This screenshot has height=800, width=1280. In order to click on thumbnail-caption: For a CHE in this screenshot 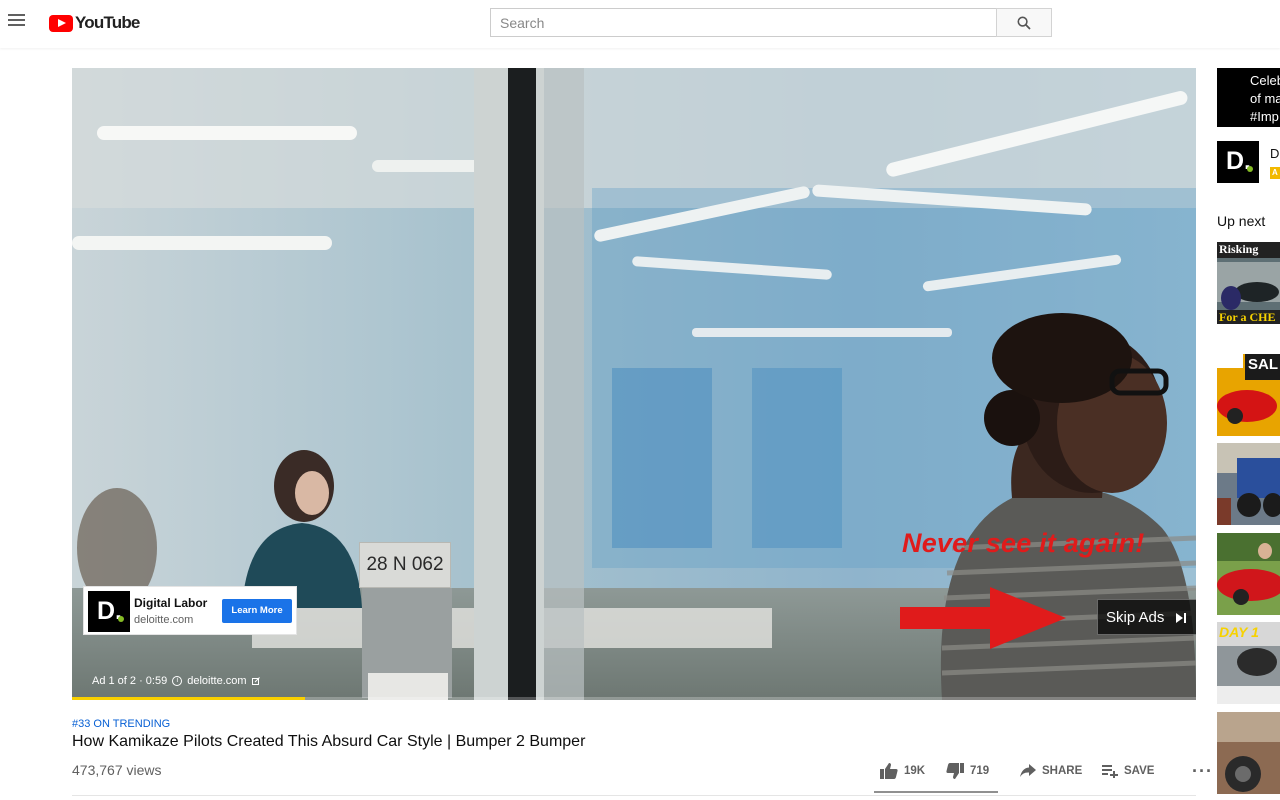, I will do `click(1247, 317)`.